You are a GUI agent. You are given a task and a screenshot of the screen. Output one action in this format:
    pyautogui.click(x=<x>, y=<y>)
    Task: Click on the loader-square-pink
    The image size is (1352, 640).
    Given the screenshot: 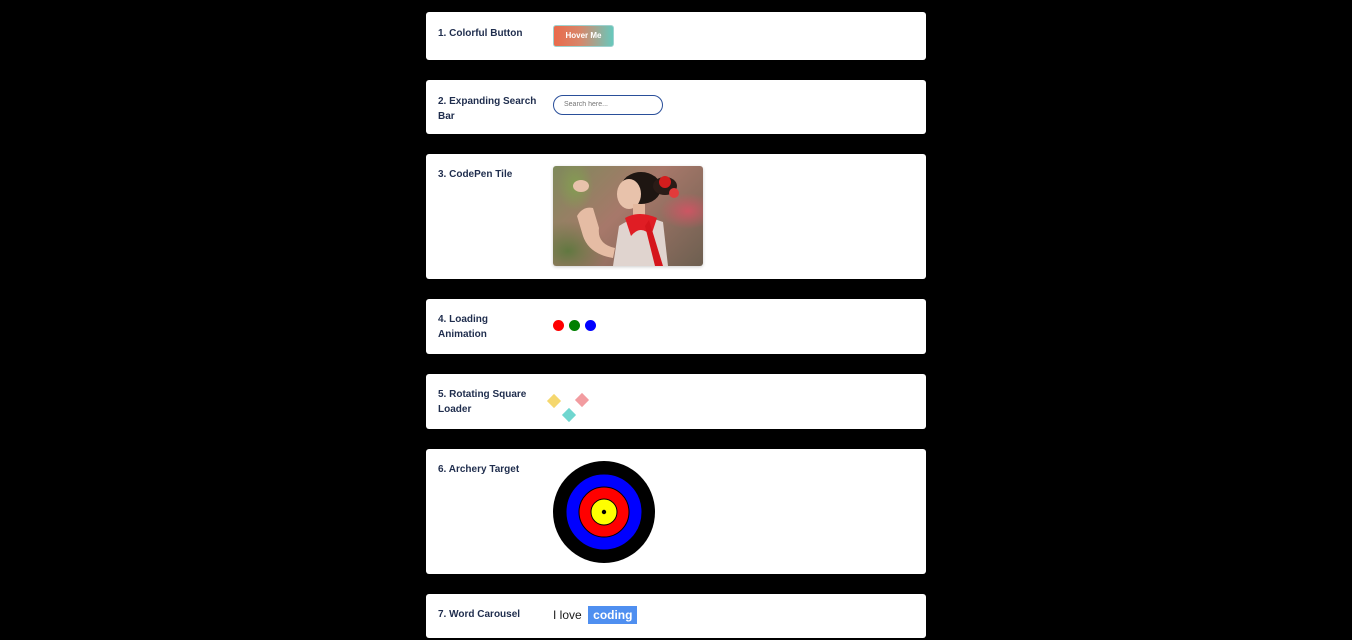 What is the action you would take?
    pyautogui.click(x=582, y=400)
    